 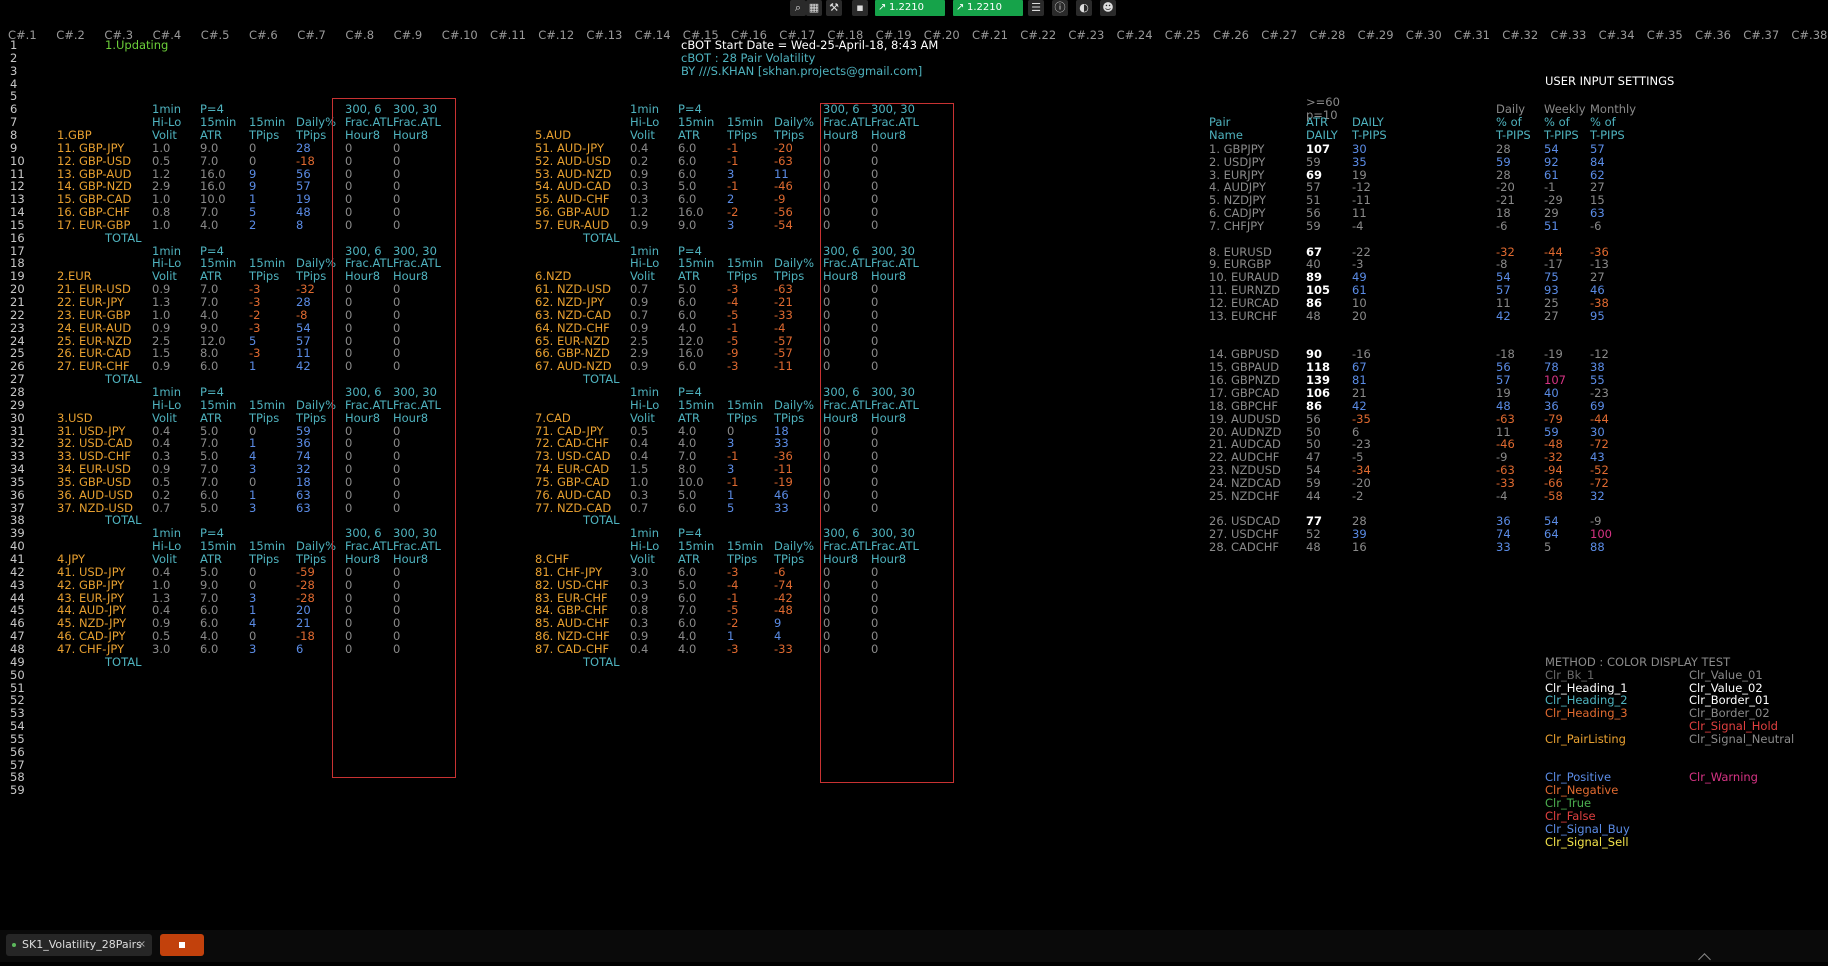 What do you see at coordinates (1613, 109) in the screenshot?
I see `summary-header: Monthly` at bounding box center [1613, 109].